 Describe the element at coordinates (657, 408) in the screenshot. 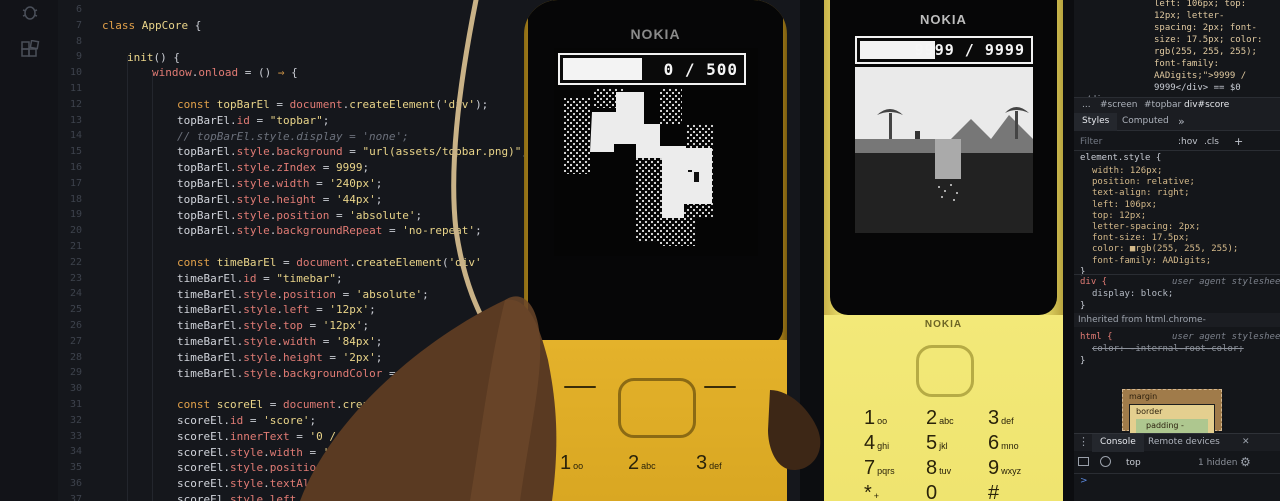

I see `phone-left-dpad` at that location.